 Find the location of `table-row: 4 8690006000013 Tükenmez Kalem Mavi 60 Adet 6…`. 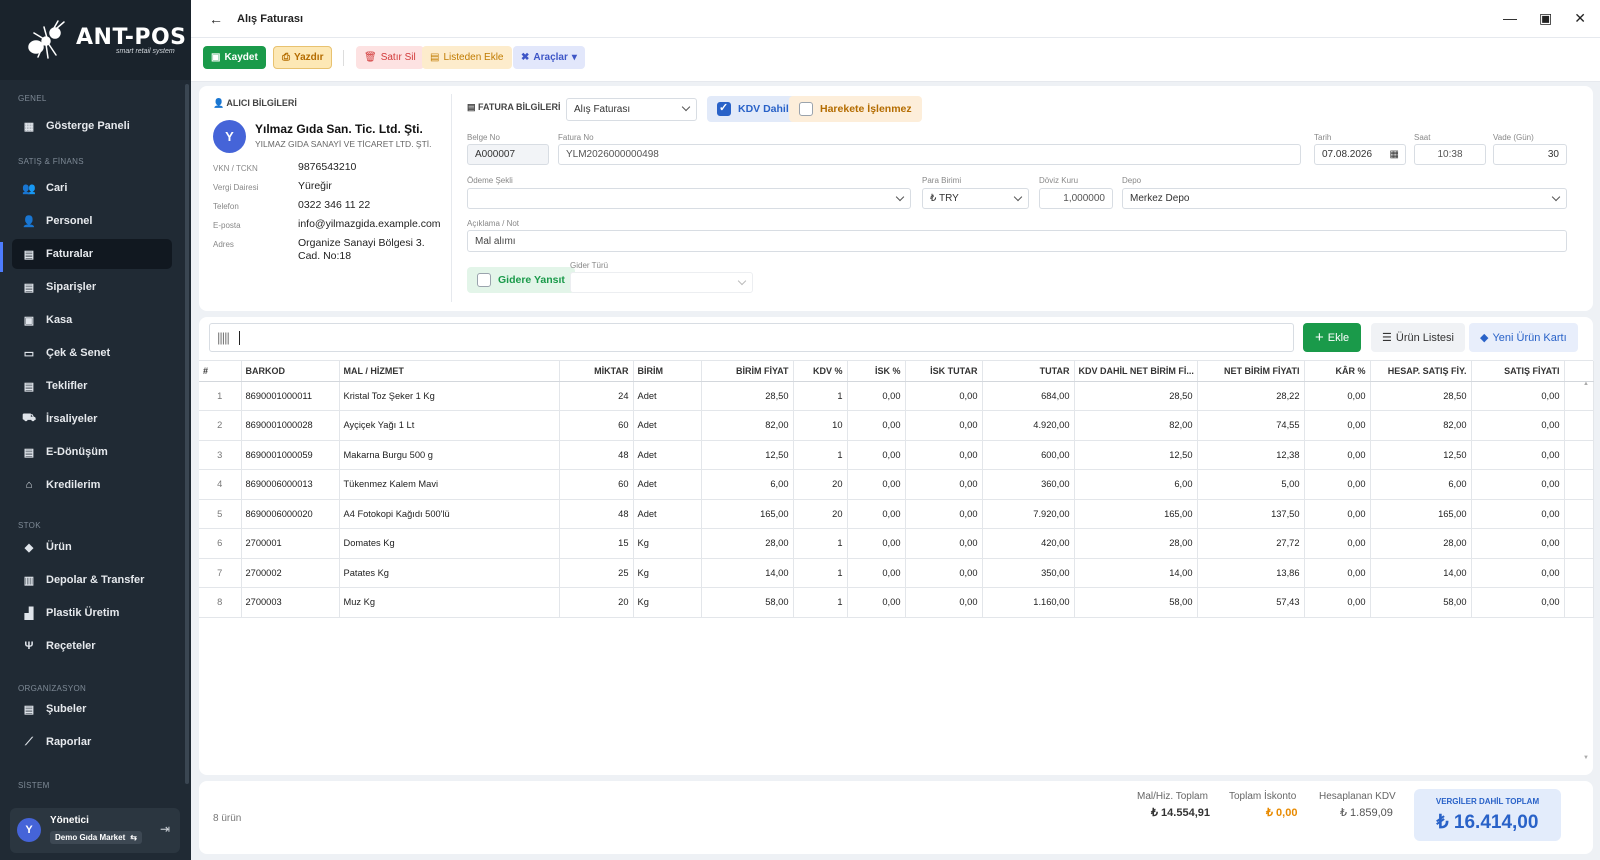

table-row: 4 8690006000013 Tükenmez Kalem Mavi 60 Adet 6… is located at coordinates (896, 484).